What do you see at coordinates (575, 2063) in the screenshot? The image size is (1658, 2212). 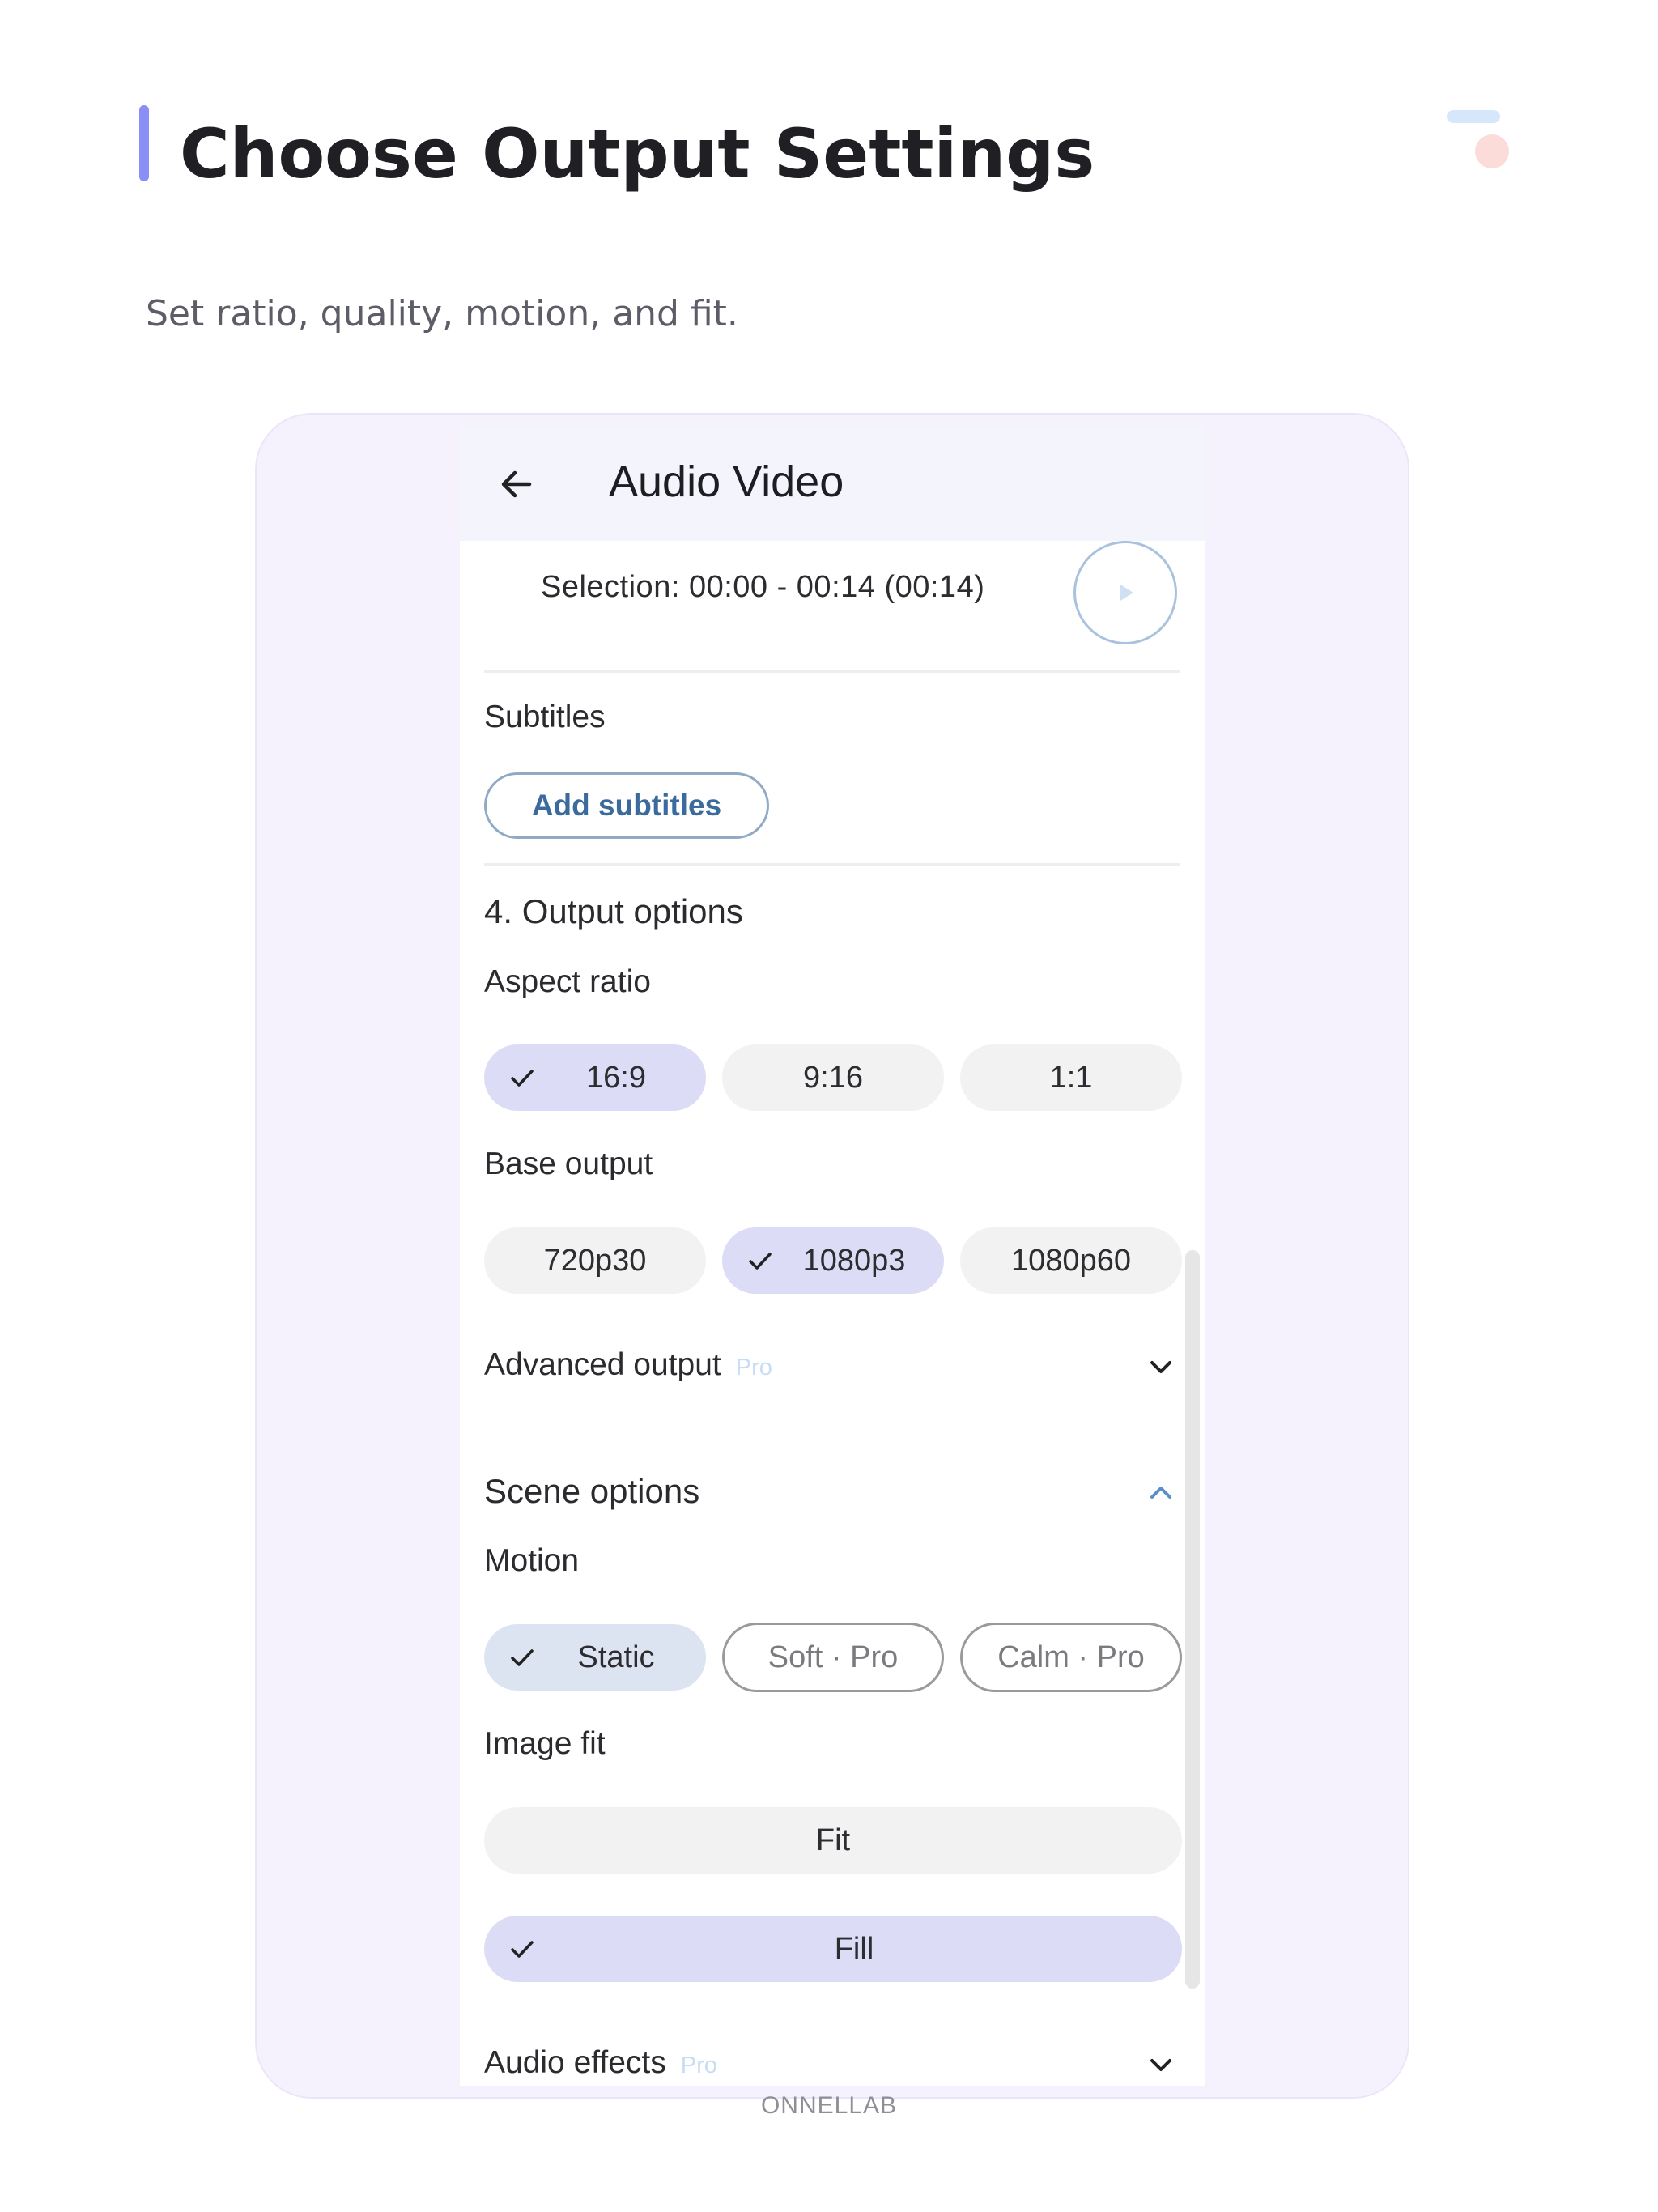 I see `audio-effects-label: Audio effects` at bounding box center [575, 2063].